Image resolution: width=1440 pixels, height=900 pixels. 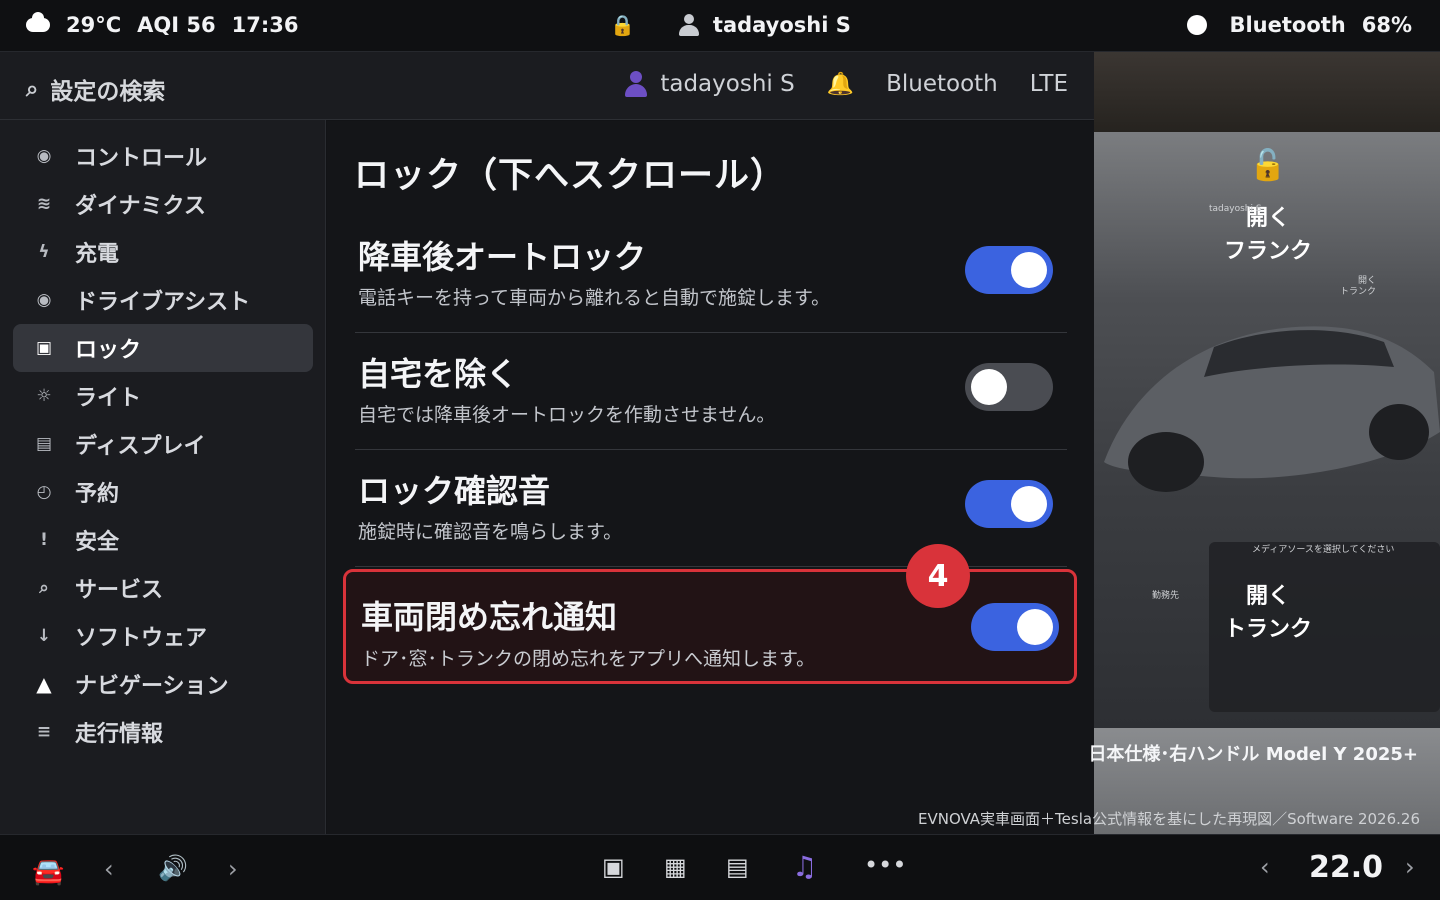 What do you see at coordinates (233, 869) in the screenshot?
I see `chevron-right-icon: ›` at bounding box center [233, 869].